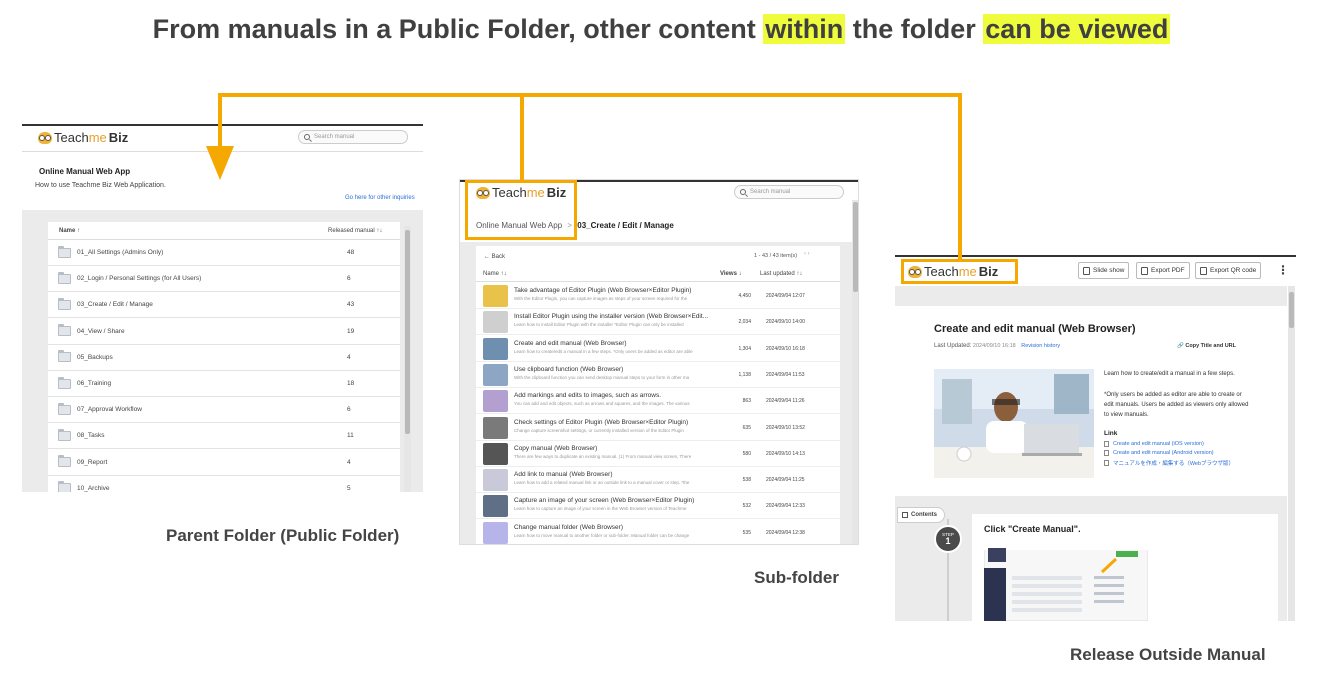 Image resolution: width=1323 pixels, height=680 pixels. Describe the element at coordinates (741, 177) in the screenshot. I see `connector-line` at that location.